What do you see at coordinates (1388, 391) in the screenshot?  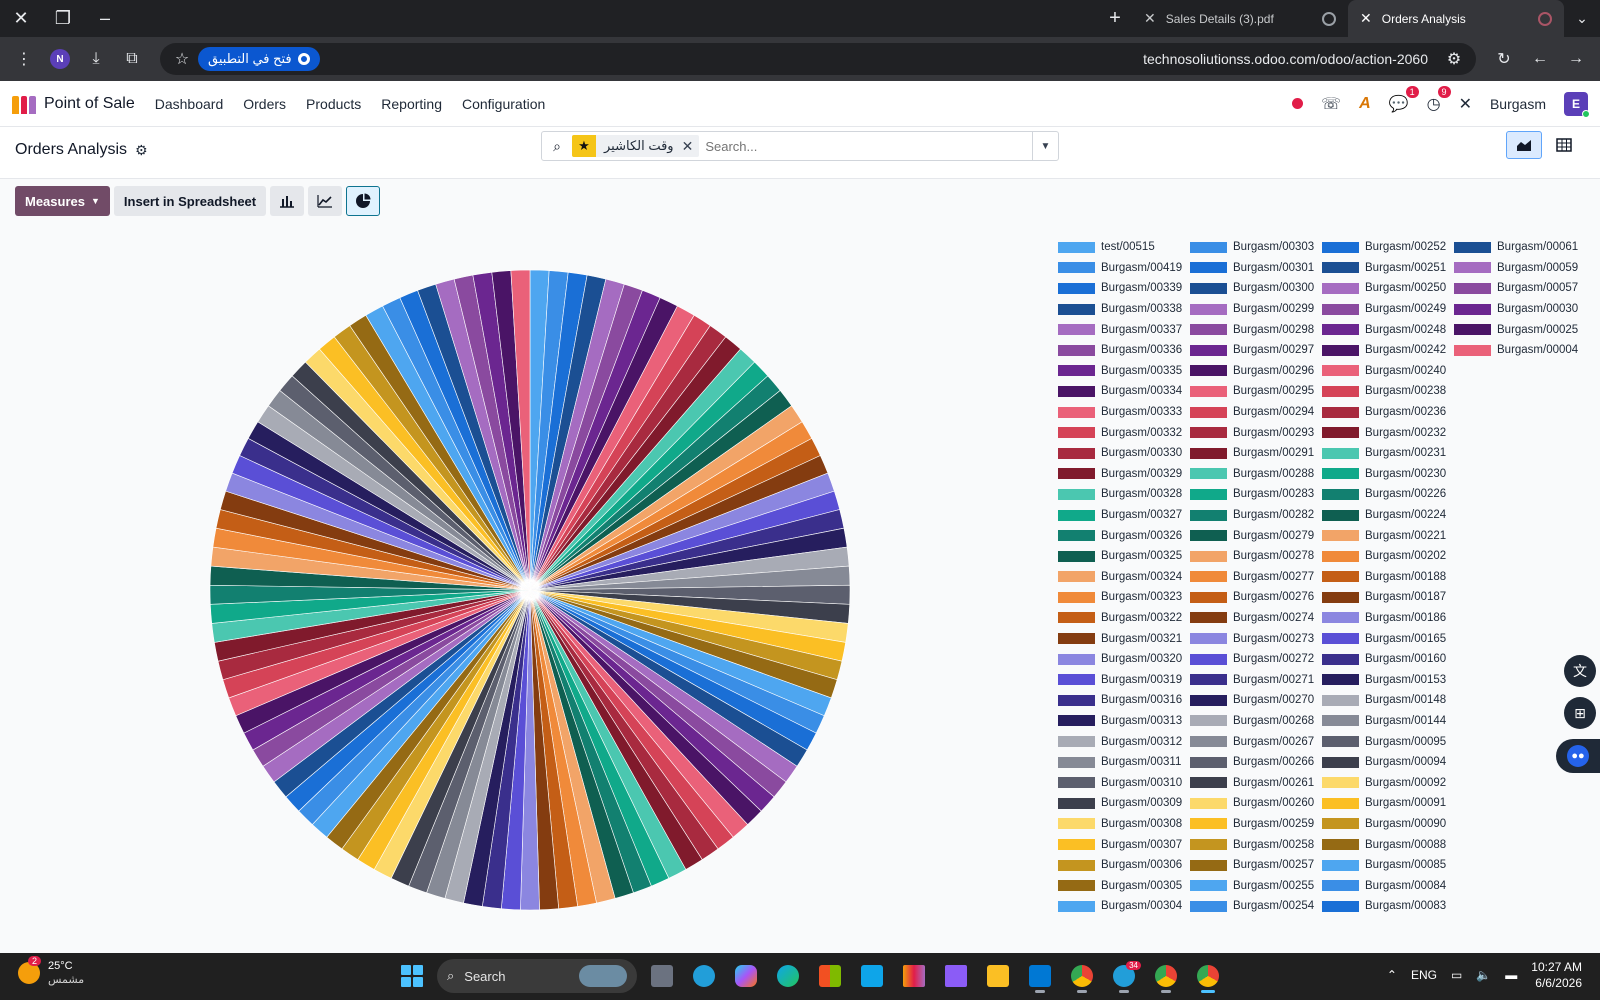 I see `legend-item: Burgasm/00238` at bounding box center [1388, 391].